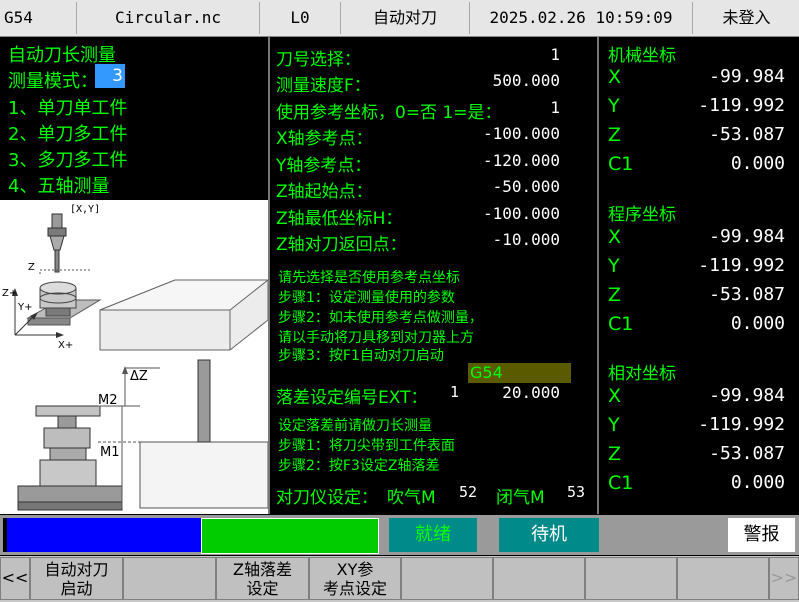 This screenshot has width=799, height=602. Describe the element at coordinates (299, 18) in the screenshot. I see `level-indicator: L0` at that location.